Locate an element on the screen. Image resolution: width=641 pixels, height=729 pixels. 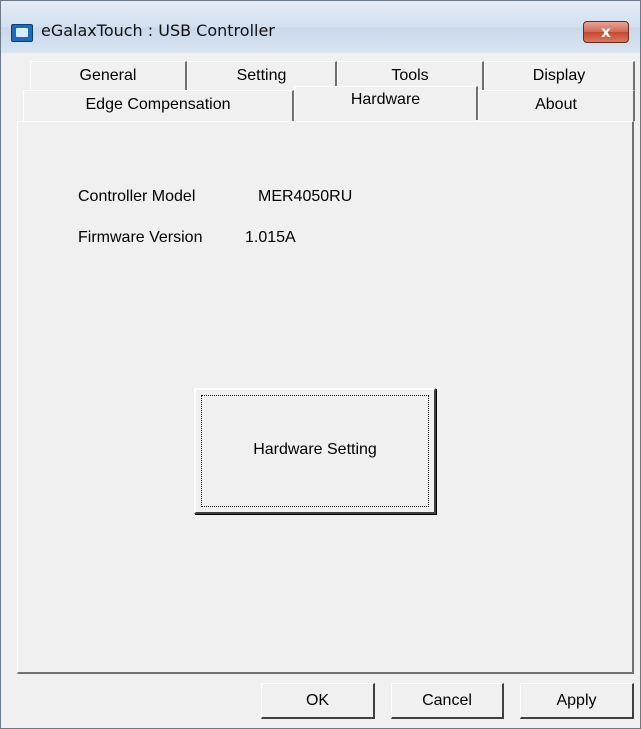
title-bar: eGalaxTouch : USB Controller x is located at coordinates (320, 27).